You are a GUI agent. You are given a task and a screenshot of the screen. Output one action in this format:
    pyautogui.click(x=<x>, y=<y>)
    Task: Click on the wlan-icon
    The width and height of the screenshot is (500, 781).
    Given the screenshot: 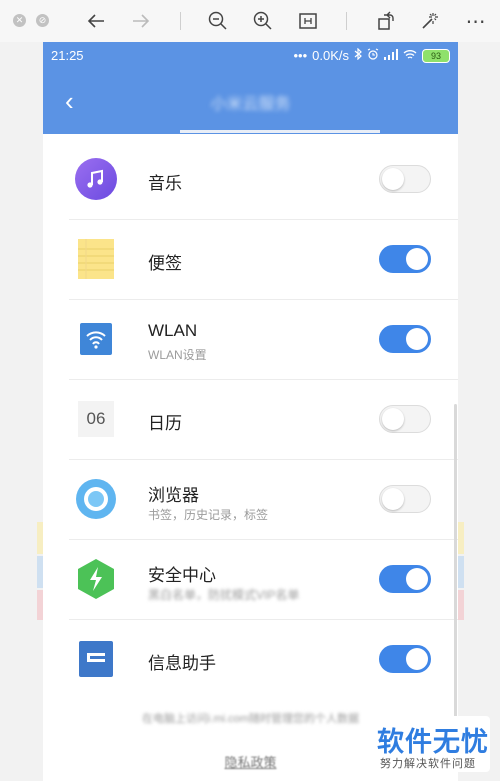 What is the action you would take?
    pyautogui.click(x=96, y=339)
    